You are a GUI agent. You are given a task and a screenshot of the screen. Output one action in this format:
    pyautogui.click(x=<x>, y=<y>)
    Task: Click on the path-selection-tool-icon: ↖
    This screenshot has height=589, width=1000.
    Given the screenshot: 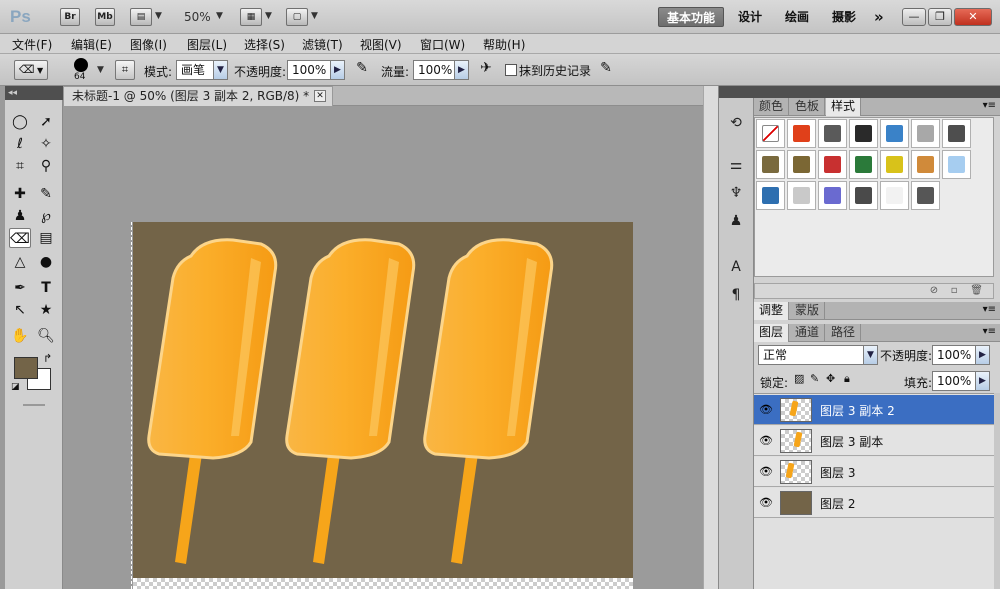 What is the action you would take?
    pyautogui.click(x=20, y=310)
    